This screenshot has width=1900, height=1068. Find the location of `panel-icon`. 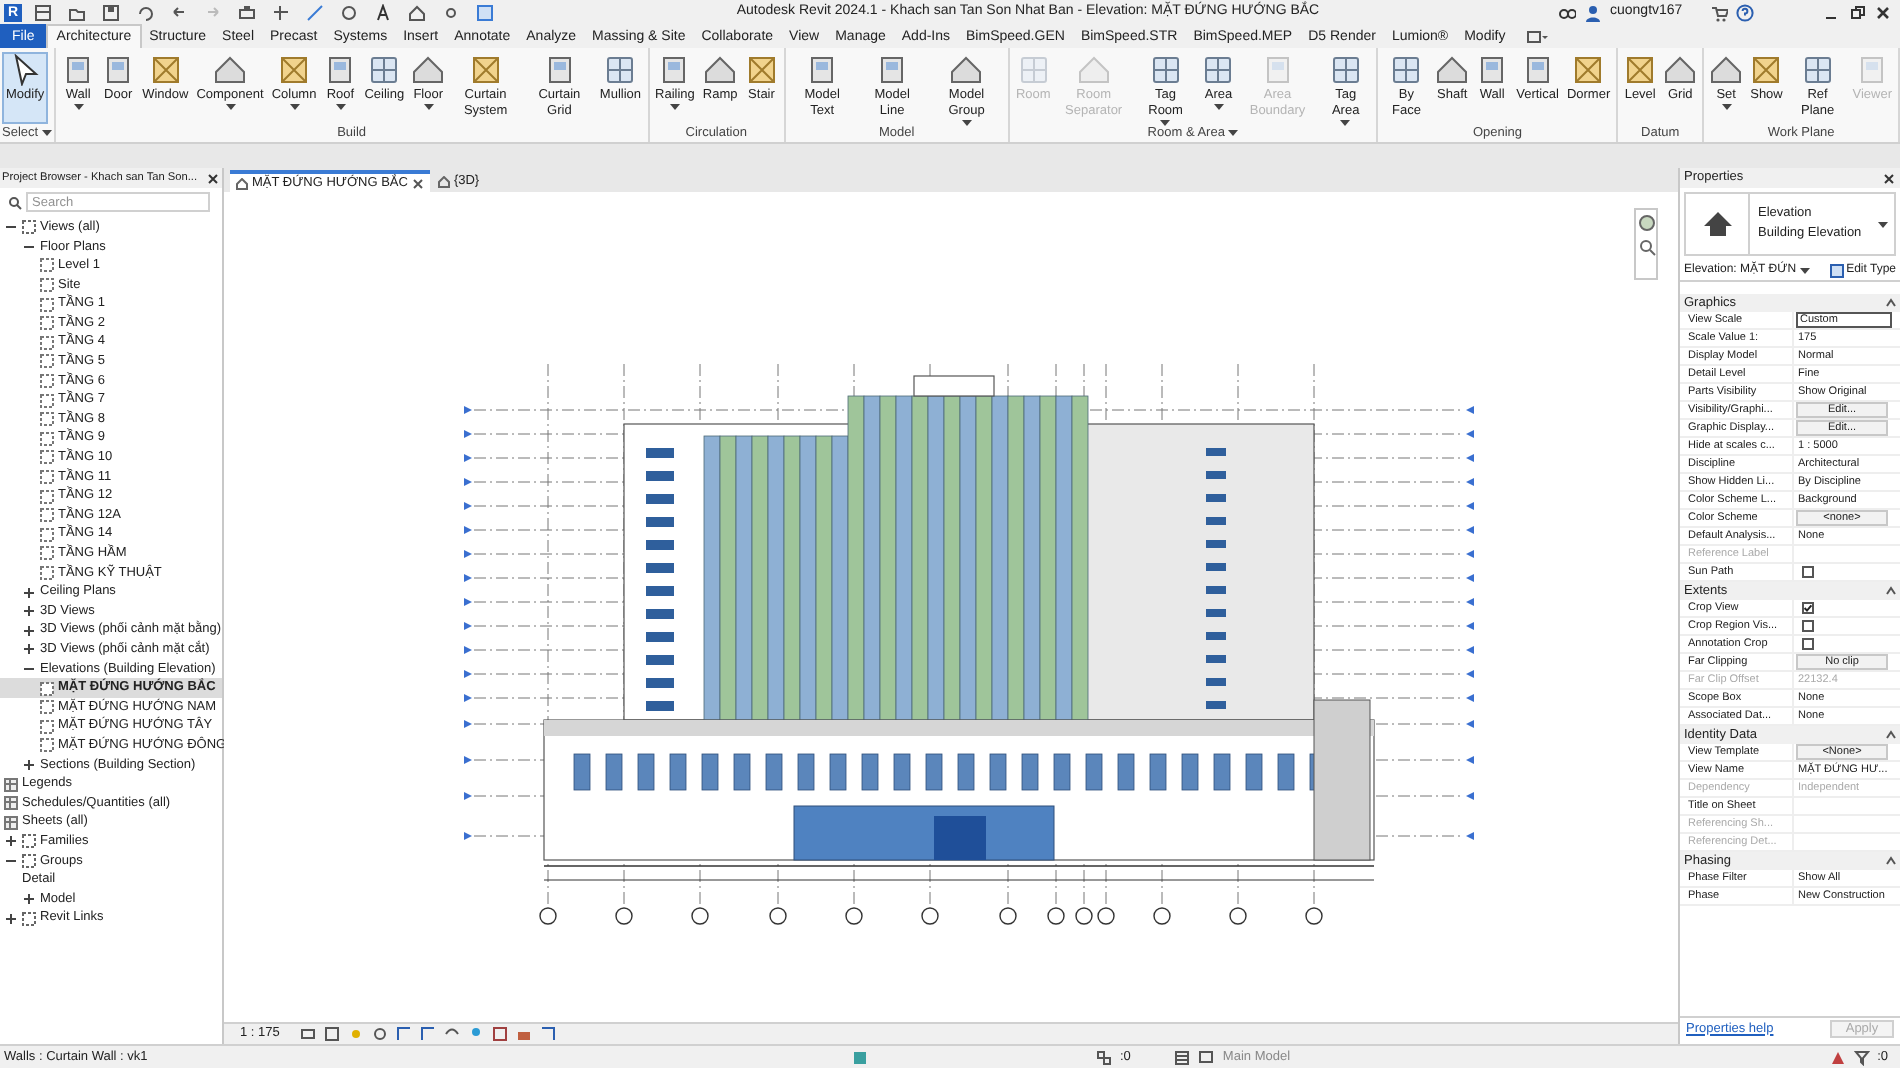

panel-icon is located at coordinates (485, 12).